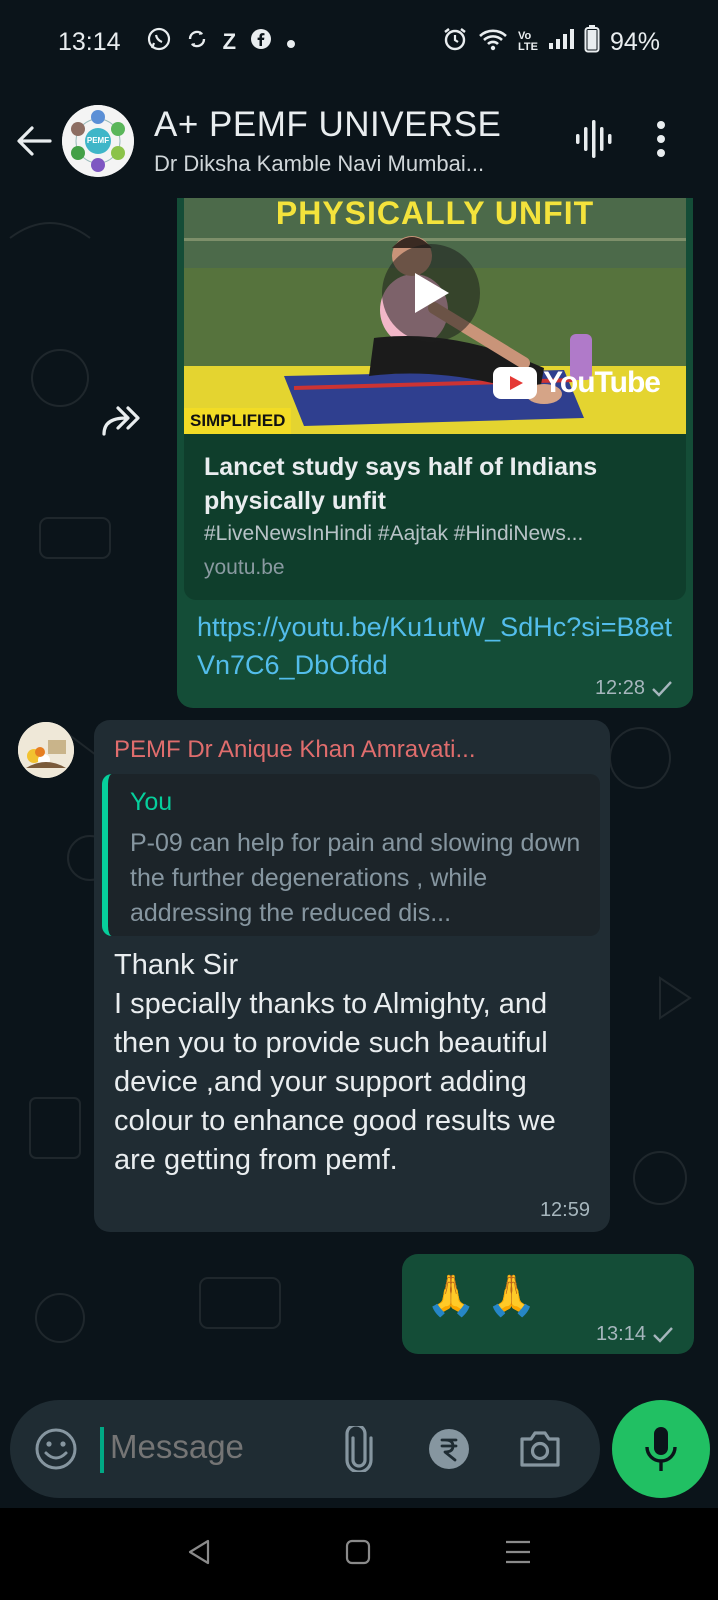 The height and width of the screenshot is (1600, 718). I want to click on sender-avatar-image, so click(46, 750).